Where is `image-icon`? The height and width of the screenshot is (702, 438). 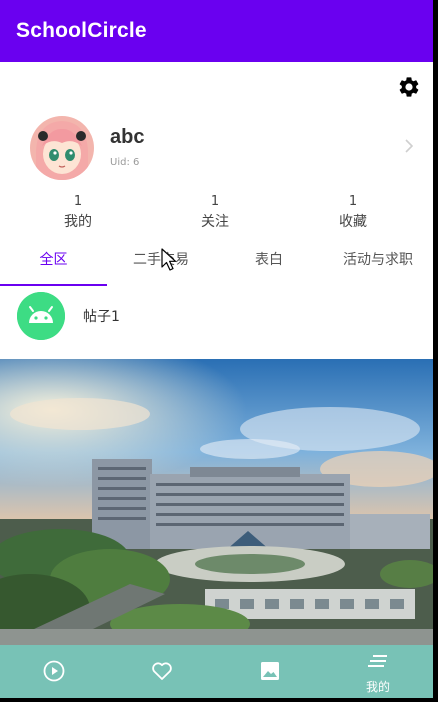 image-icon is located at coordinates (270, 671).